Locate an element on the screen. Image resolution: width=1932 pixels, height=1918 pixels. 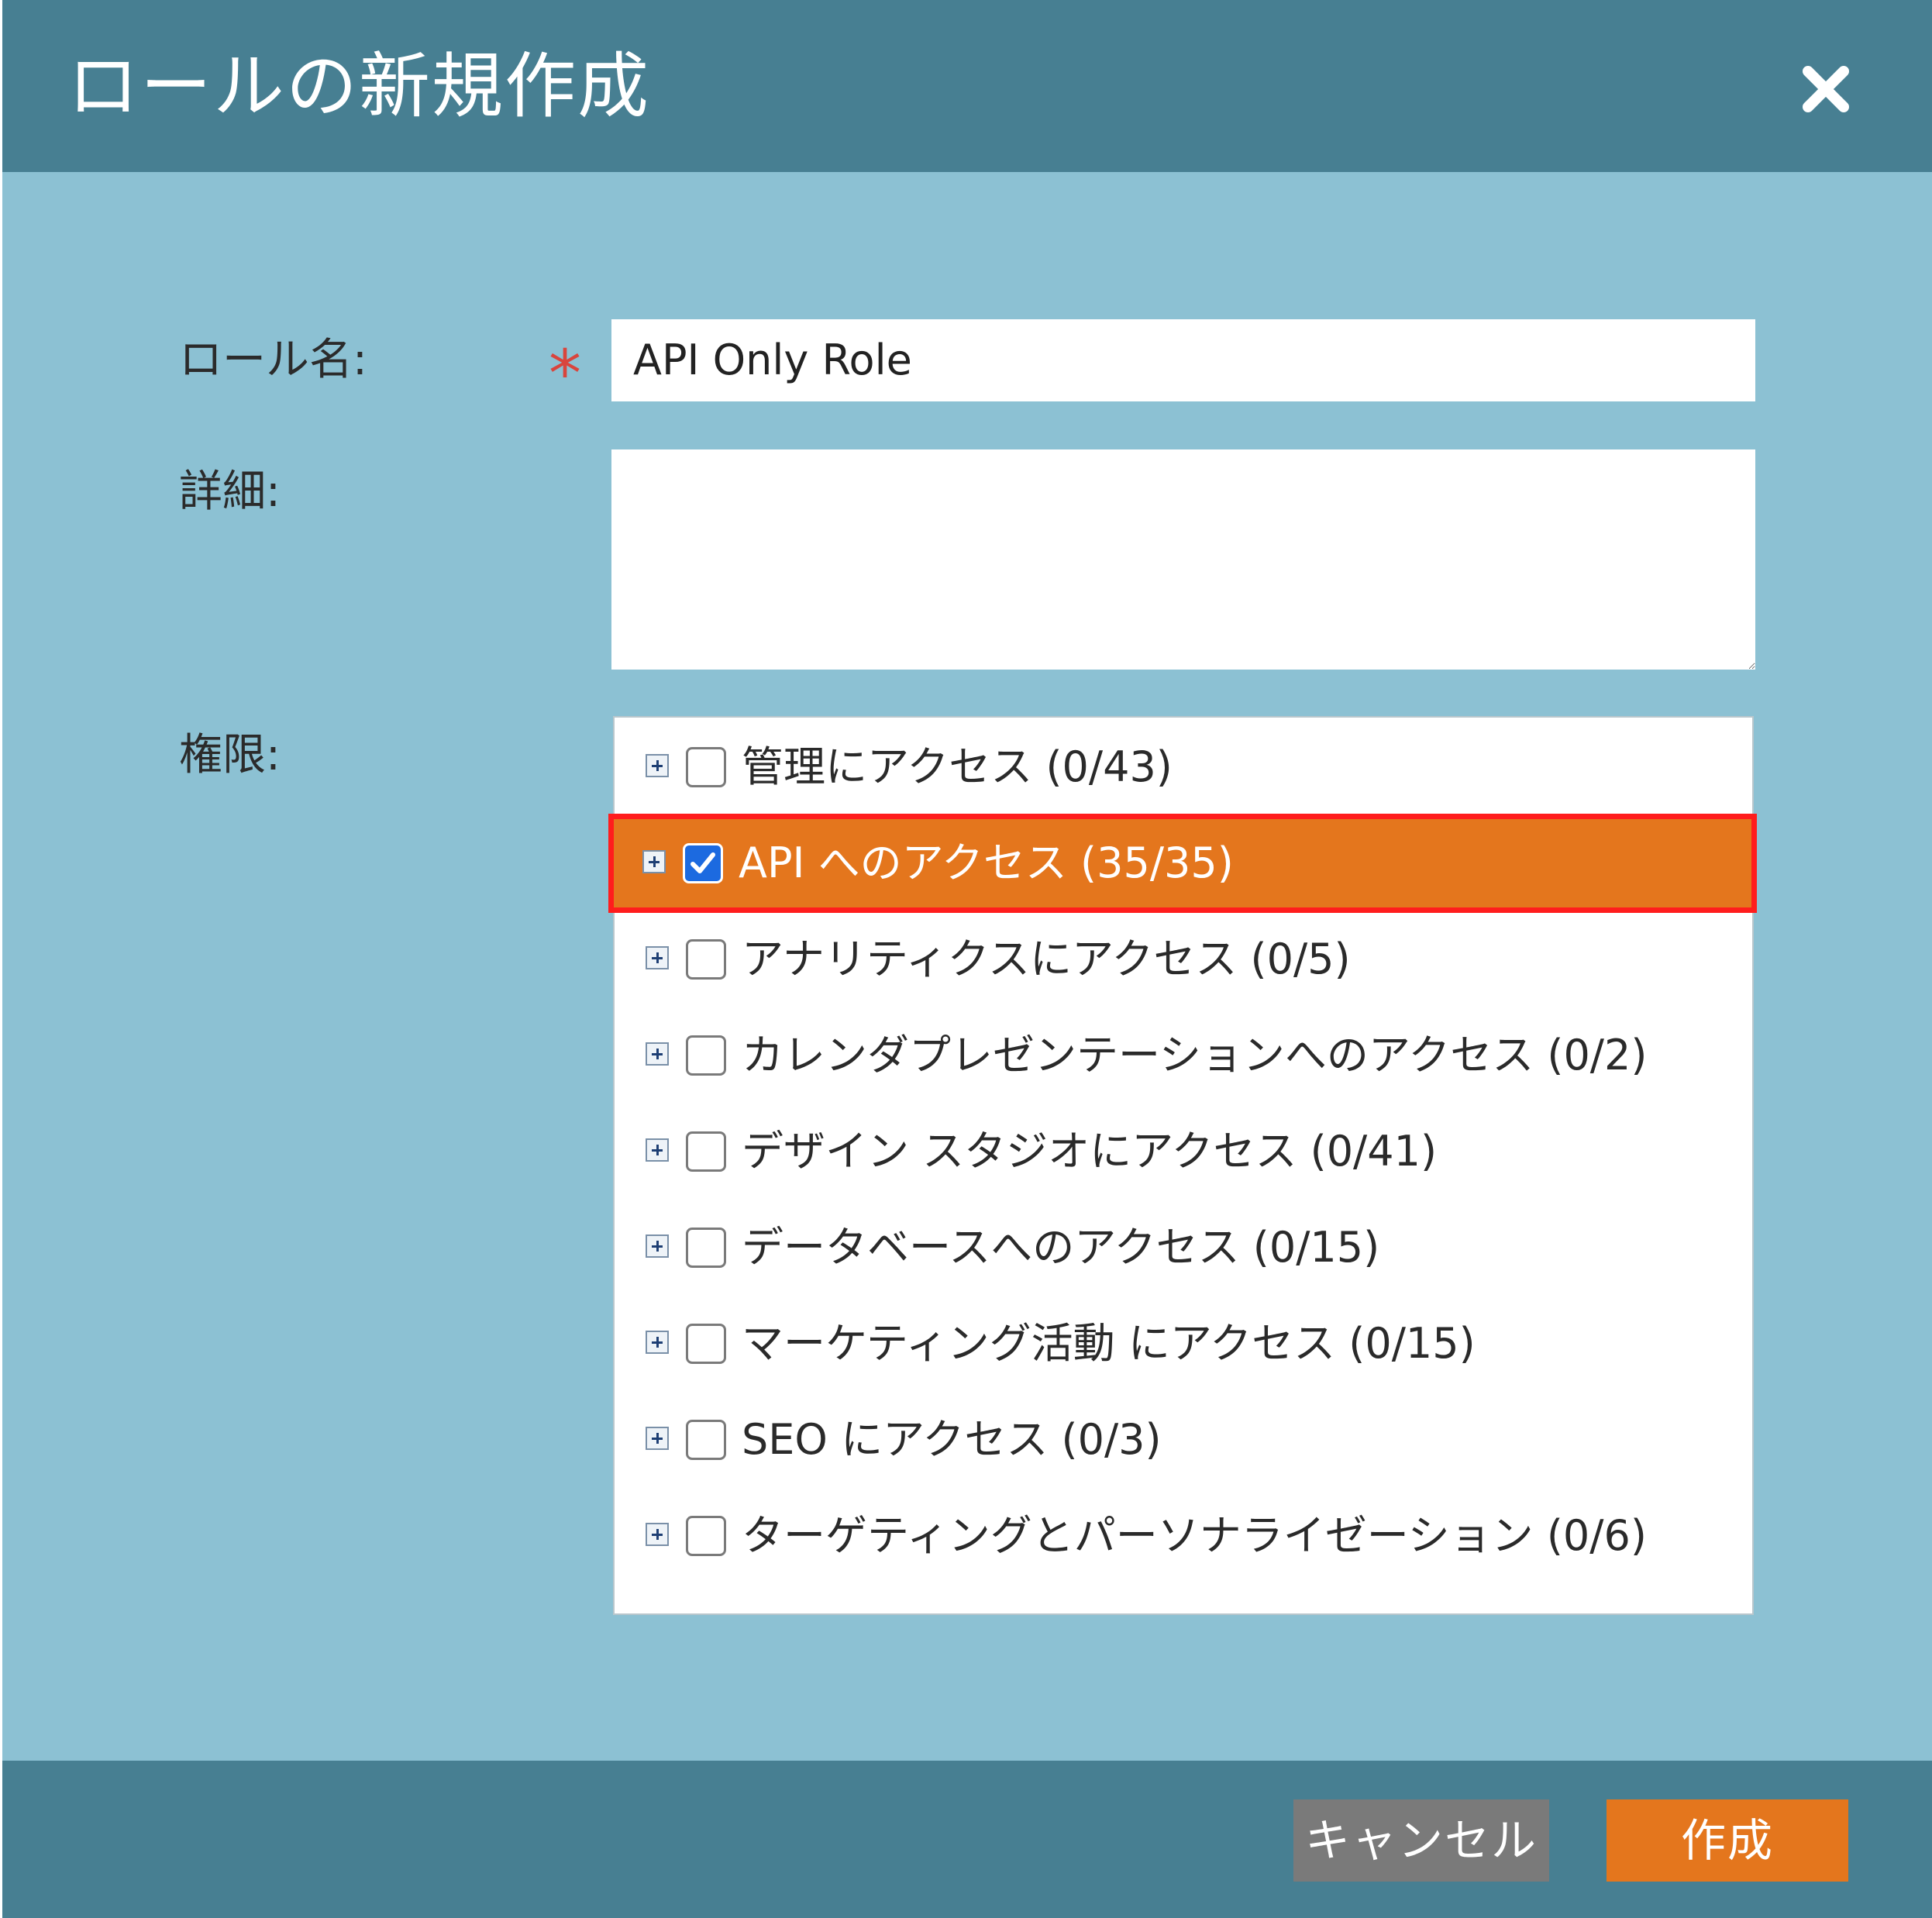
permission-checkbox-checked is located at coordinates (703, 863).